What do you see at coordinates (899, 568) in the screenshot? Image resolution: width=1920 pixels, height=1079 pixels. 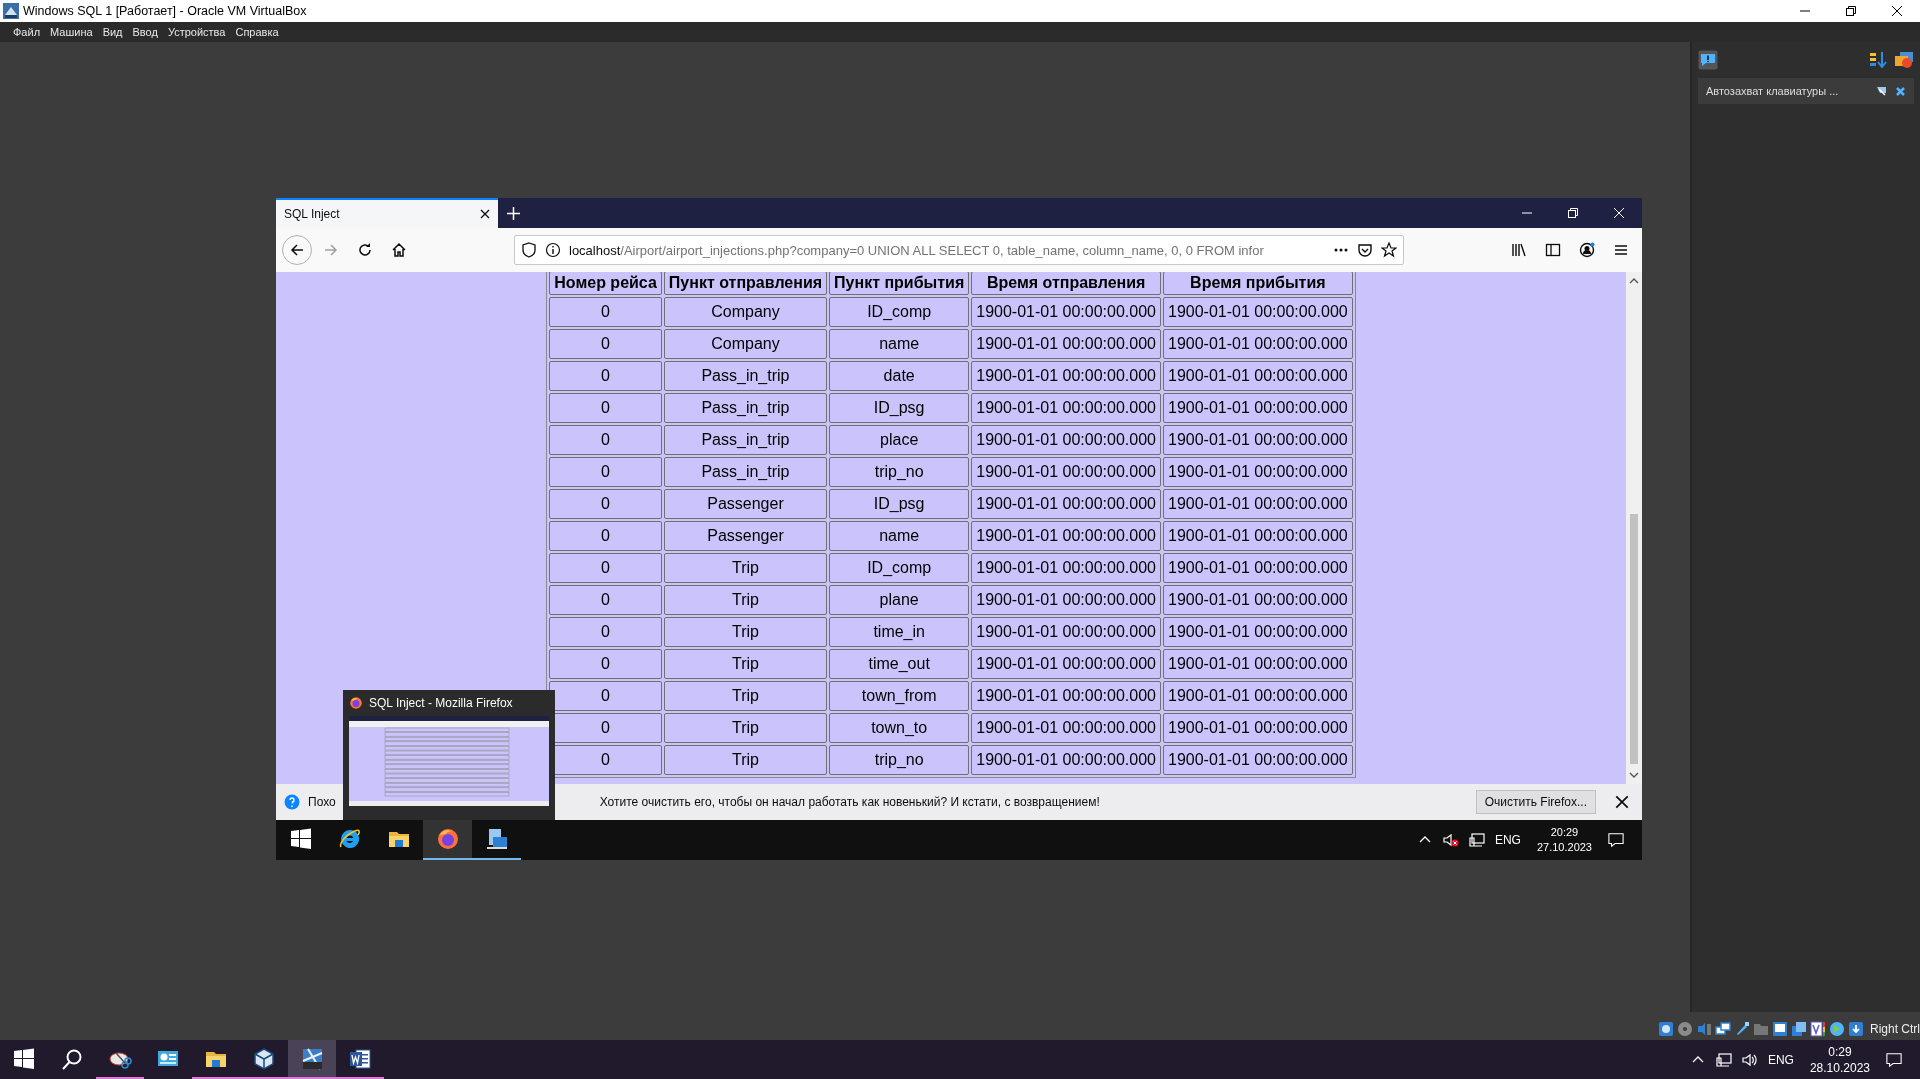 I see `table-cell: ID_comp` at bounding box center [899, 568].